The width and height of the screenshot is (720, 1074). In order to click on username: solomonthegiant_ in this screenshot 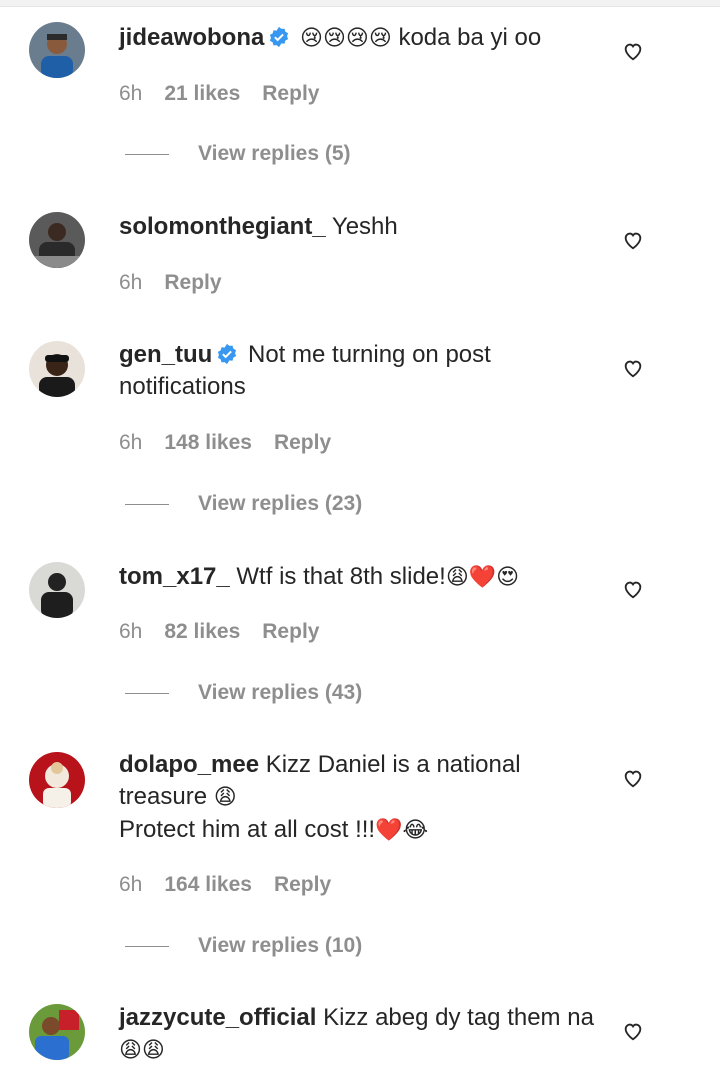, I will do `click(222, 226)`.